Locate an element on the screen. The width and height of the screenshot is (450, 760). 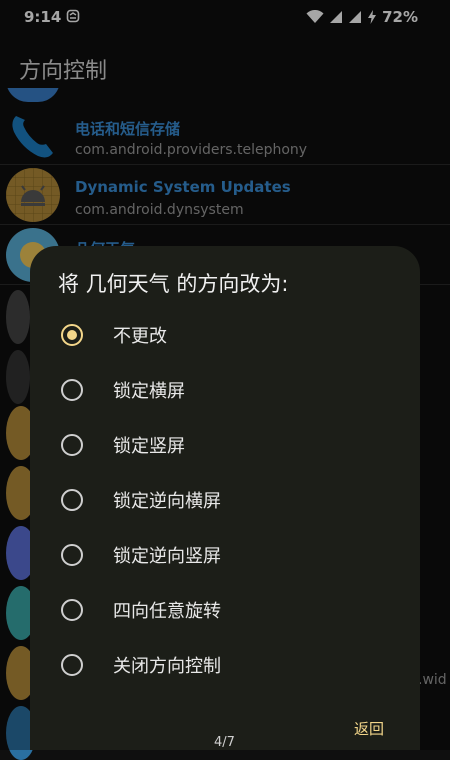
option-lock-reverse-landscape: 锁定逆向横屏 is located at coordinates (225, 500).